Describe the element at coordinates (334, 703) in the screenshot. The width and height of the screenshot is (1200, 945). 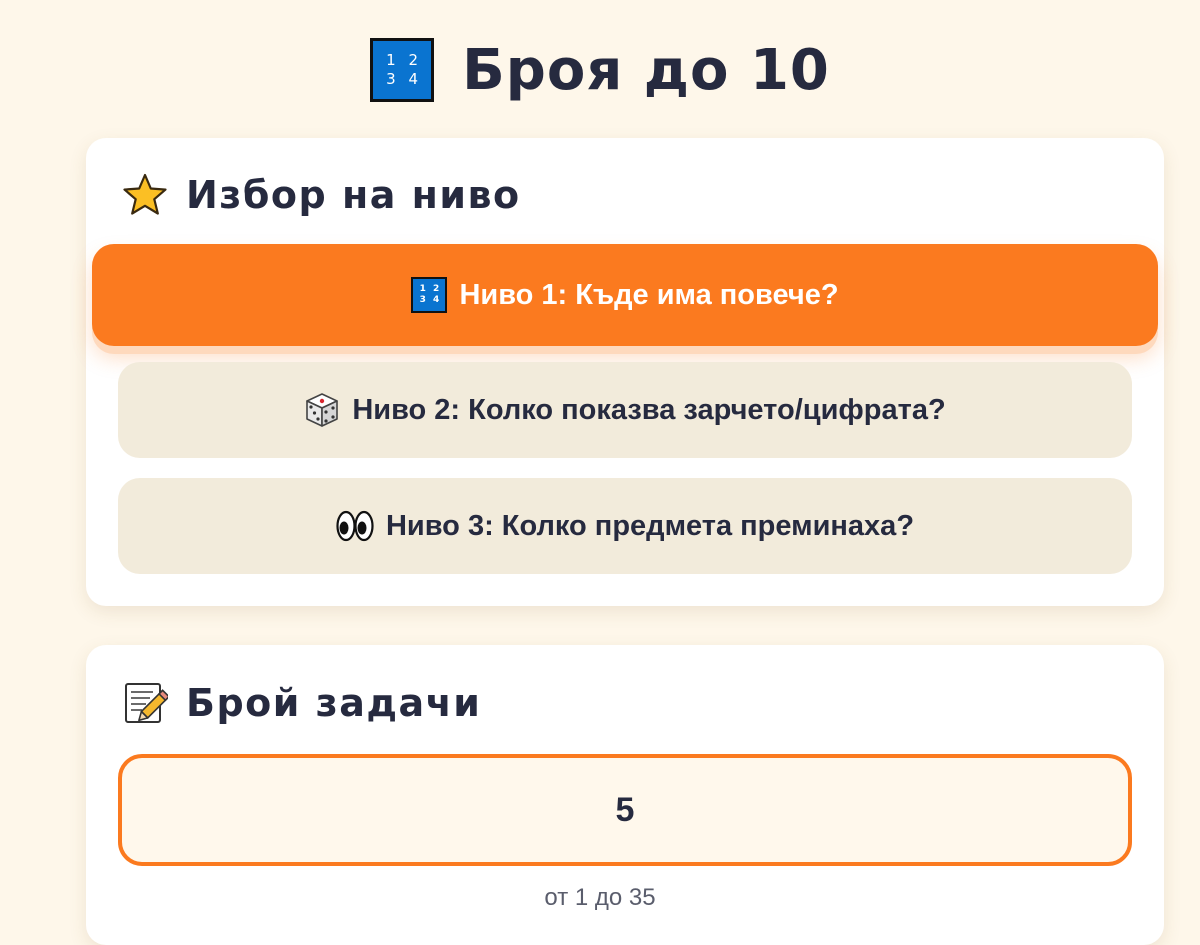
I see `task-section-title: Брой задачи` at that location.